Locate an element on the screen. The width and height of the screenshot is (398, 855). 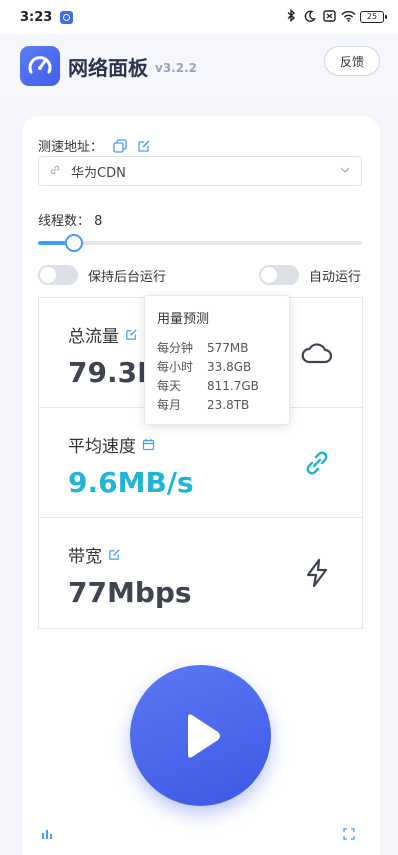
sim-off-icon is located at coordinates (329, 17).